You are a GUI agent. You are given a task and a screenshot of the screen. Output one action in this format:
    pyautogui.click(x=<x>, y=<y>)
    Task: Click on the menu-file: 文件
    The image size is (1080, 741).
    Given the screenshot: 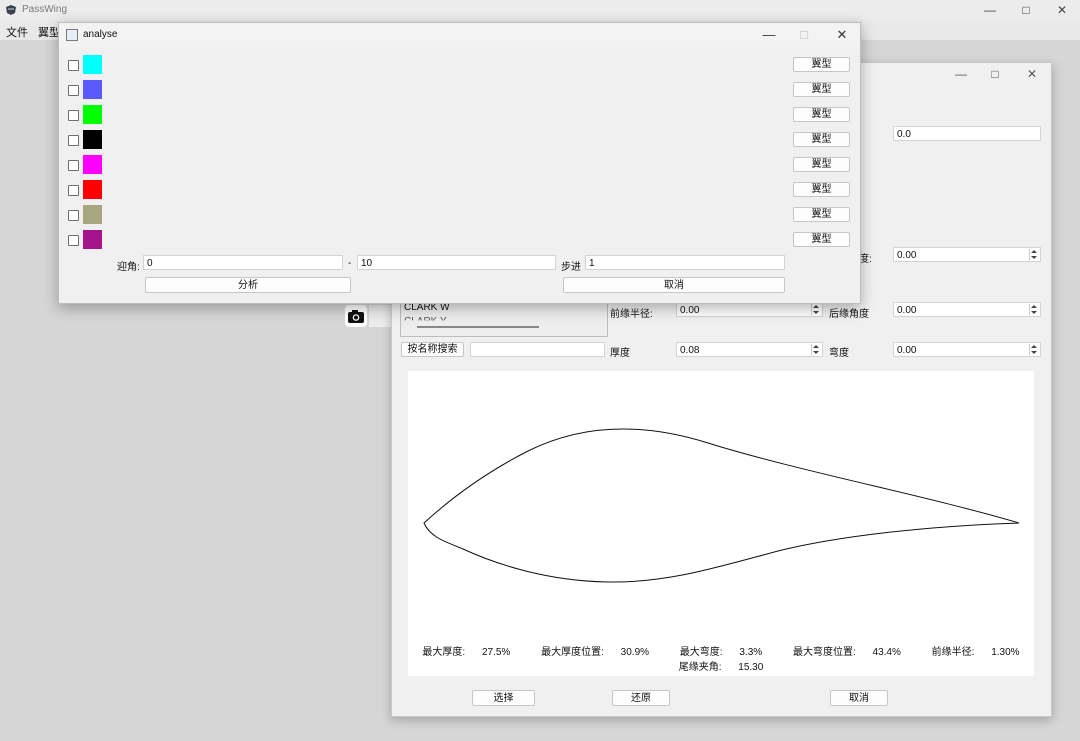 What is the action you would take?
    pyautogui.click(x=17, y=32)
    